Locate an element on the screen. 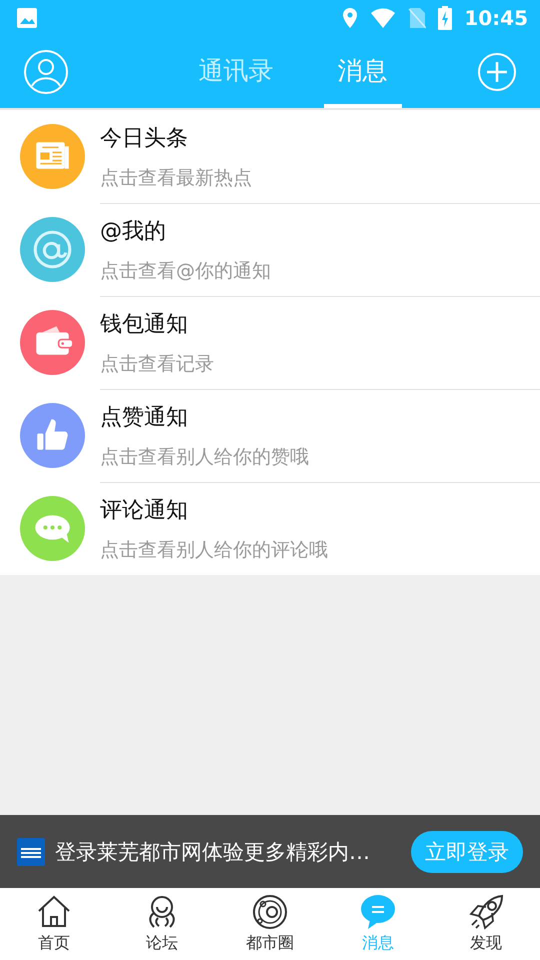 This screenshot has height=960, width=540. message-row: 点赞通知 点击查看别人给你的赞哦 is located at coordinates (270, 435).